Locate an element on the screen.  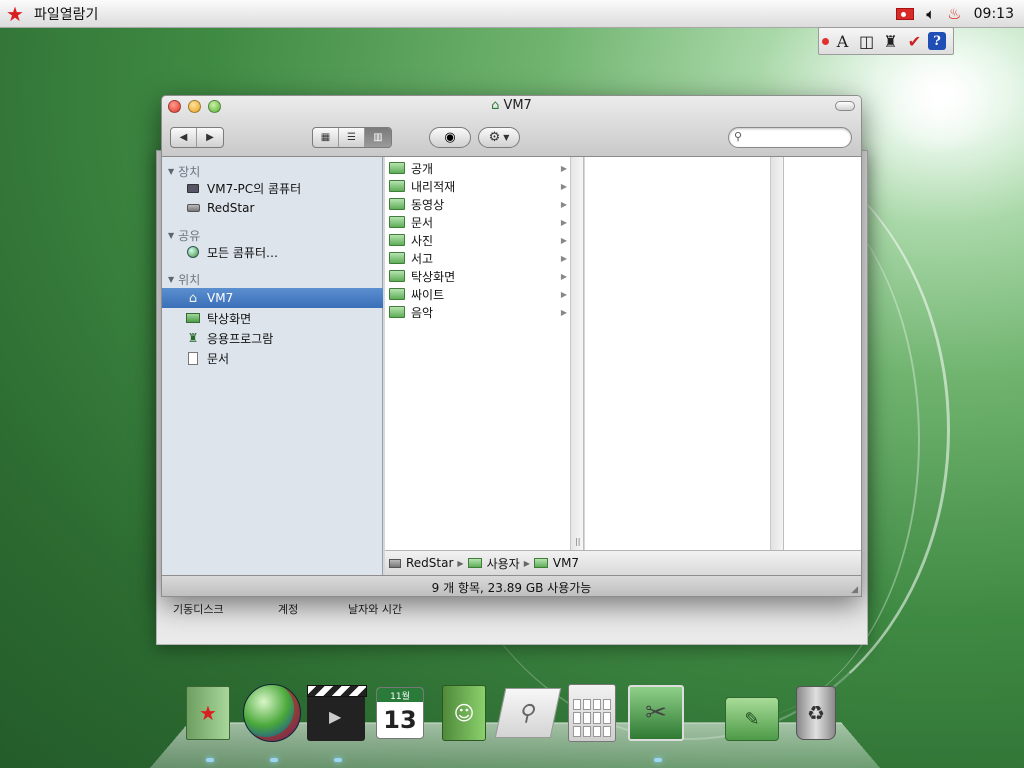
menubar-status-area: 🔈︎ ♨ 09:13 is located at coordinates (955, 13).